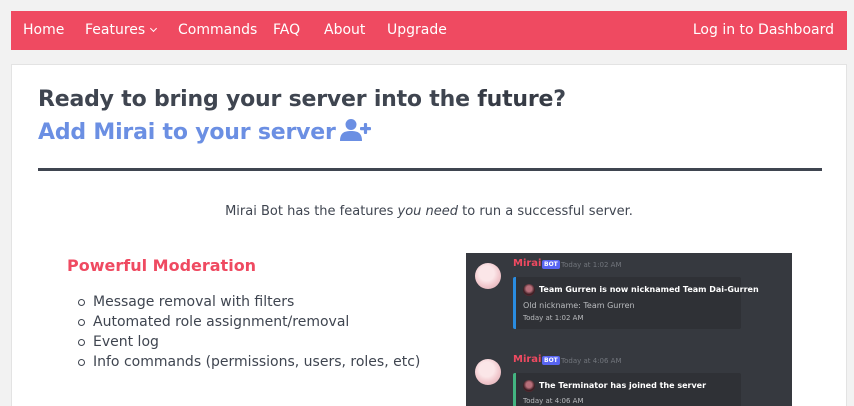 The width and height of the screenshot is (854, 406). What do you see at coordinates (154, 28) in the screenshot?
I see `chevron-down-icon` at bounding box center [154, 28].